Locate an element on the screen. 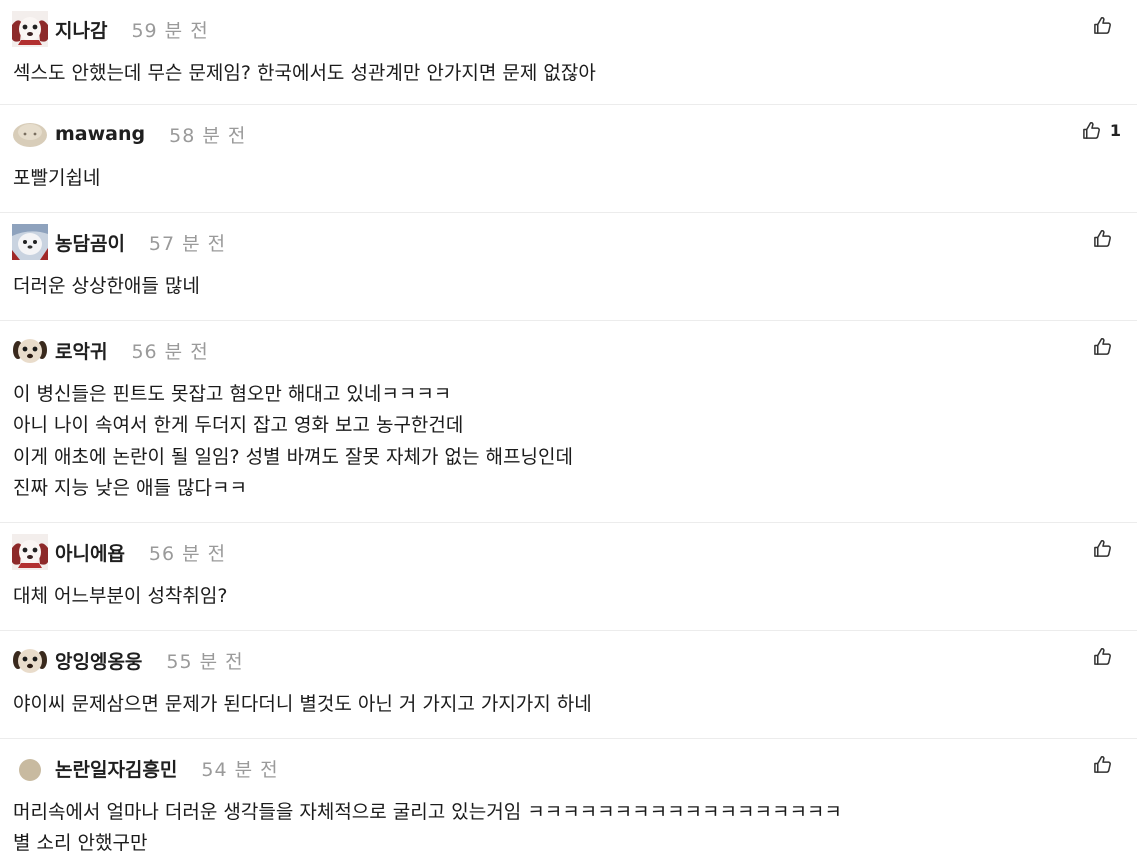 Image resolution: width=1137 pixels, height=860 pixels. comment-author: mawang is located at coordinates (100, 134).